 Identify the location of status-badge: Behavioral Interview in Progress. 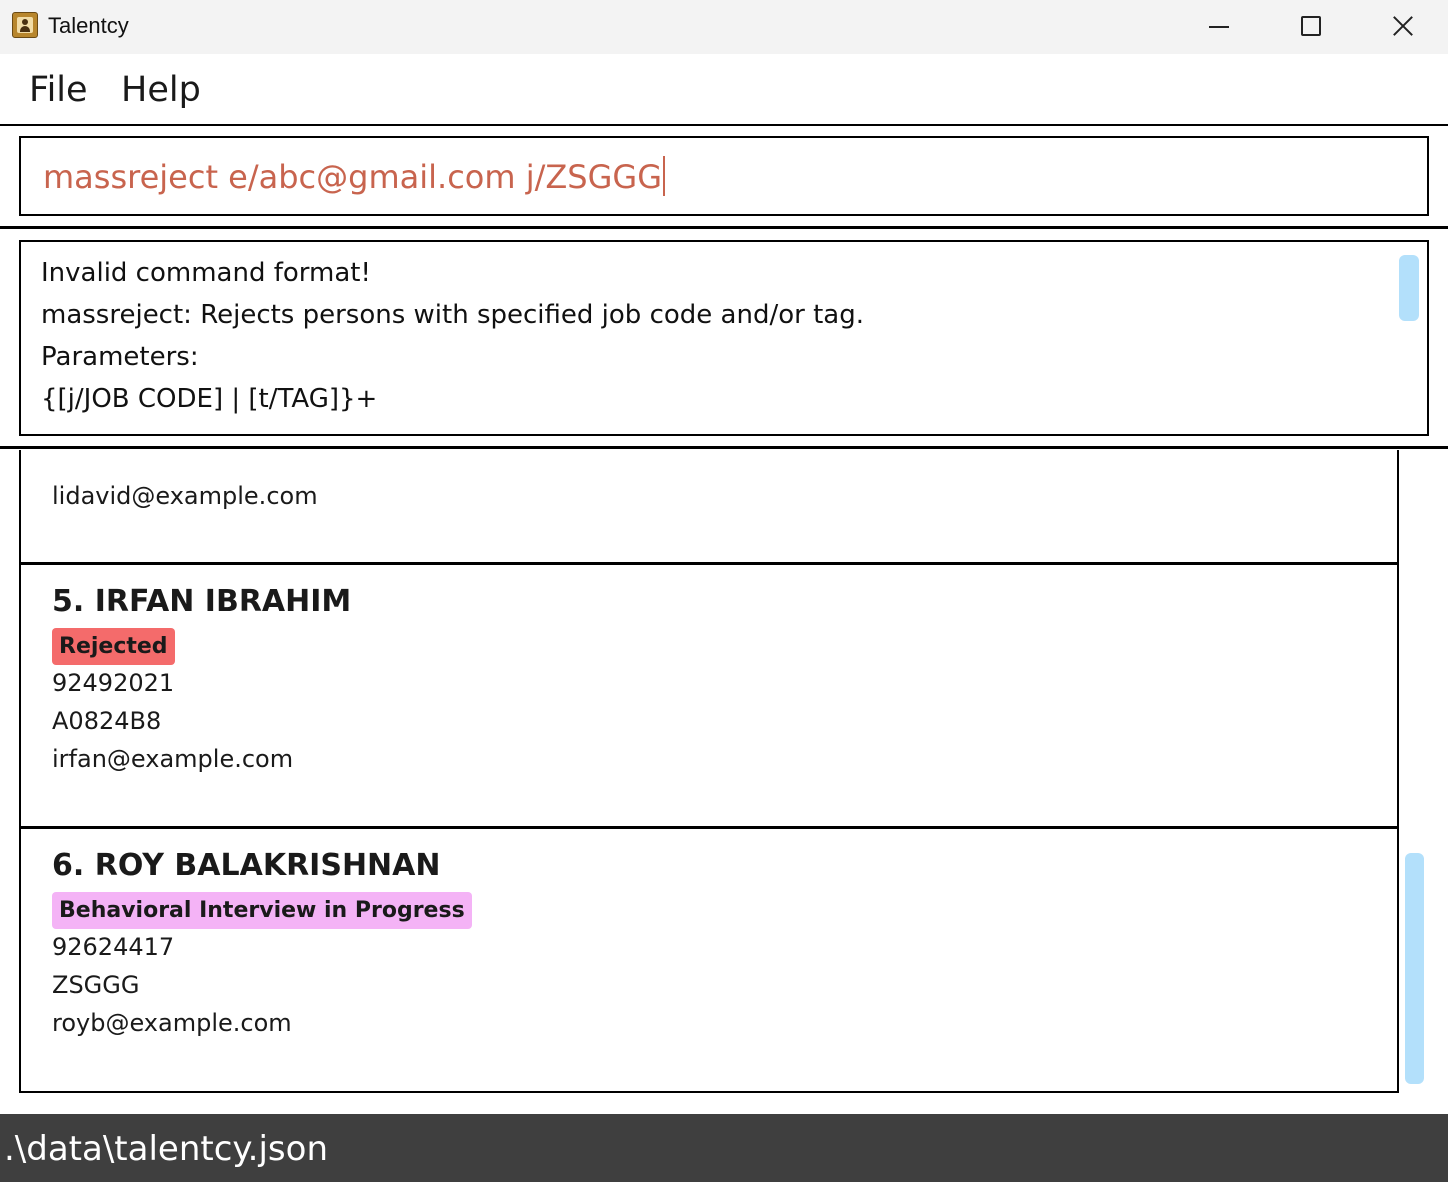
(262, 910).